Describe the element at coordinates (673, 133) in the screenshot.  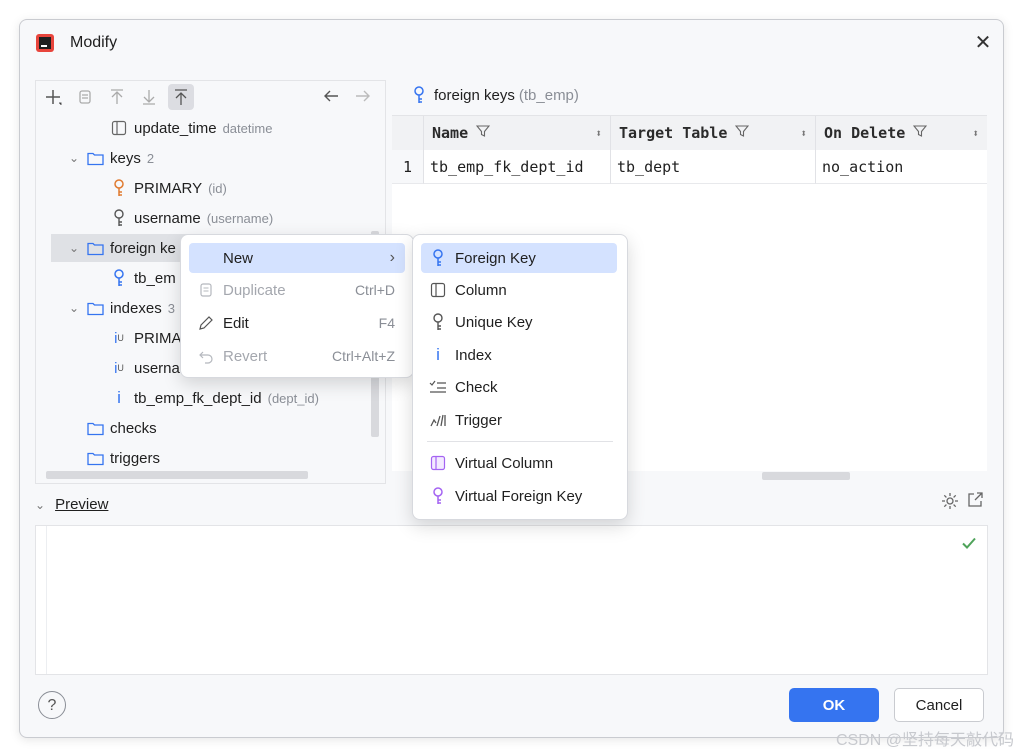
I see `column-header-label: Target Table` at that location.